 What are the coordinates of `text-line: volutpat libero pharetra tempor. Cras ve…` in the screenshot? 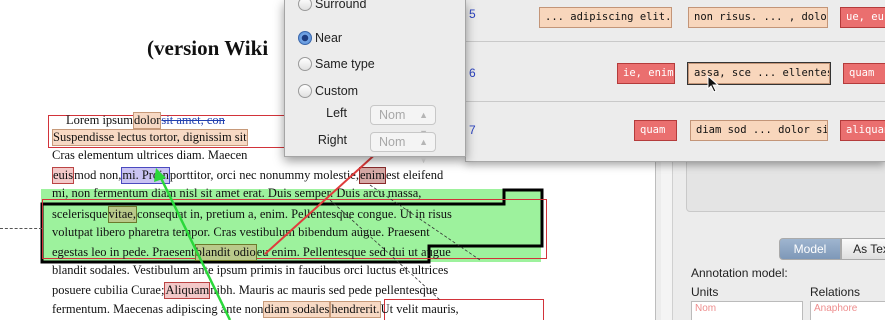 It's located at (297, 232).